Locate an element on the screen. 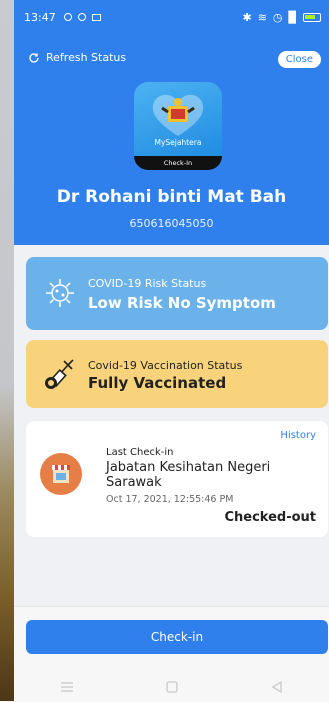 The height and width of the screenshot is (702, 329). refresh-label: Refresh Status is located at coordinates (86, 57).